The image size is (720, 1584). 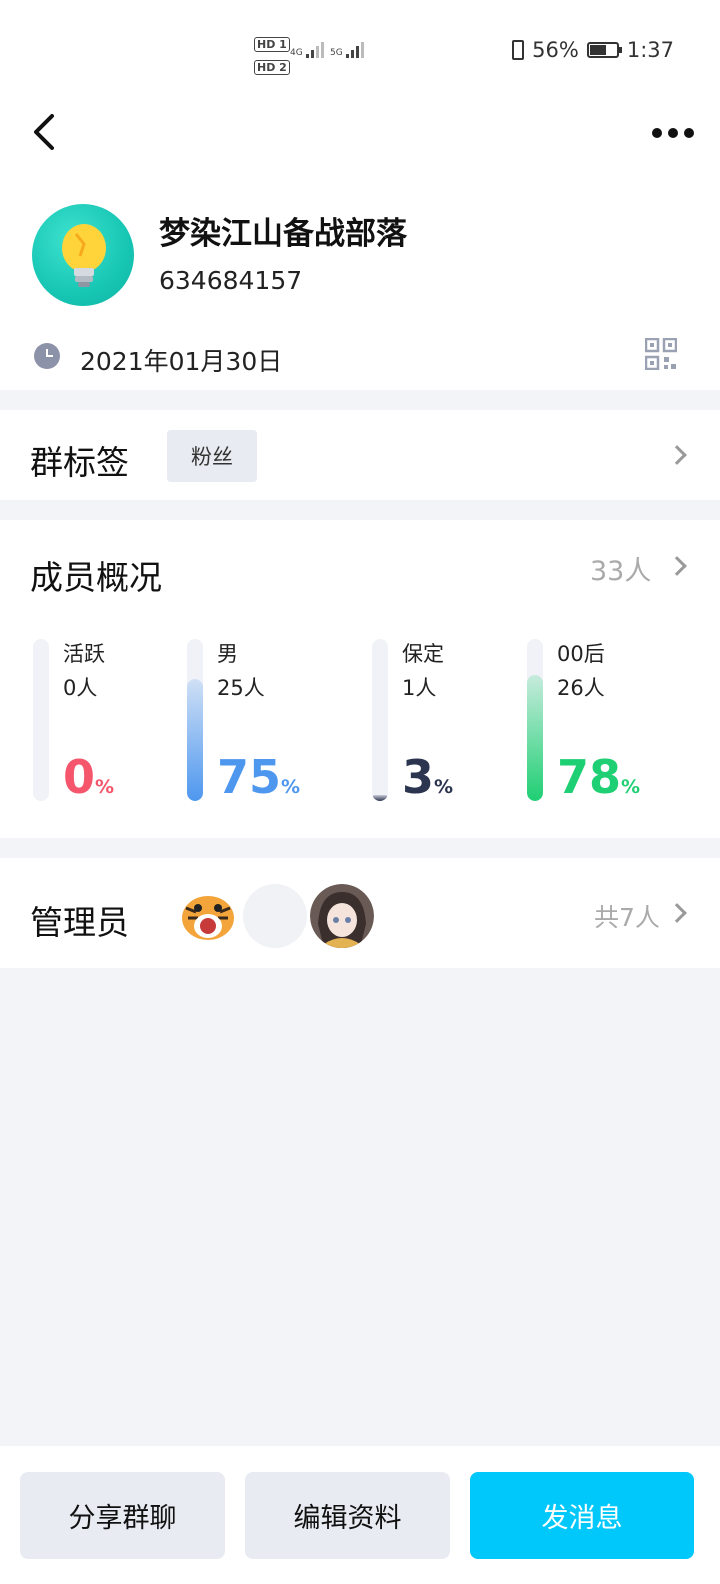 I want to click on share-group-button: 分享群聊, so click(x=122, y=1515).